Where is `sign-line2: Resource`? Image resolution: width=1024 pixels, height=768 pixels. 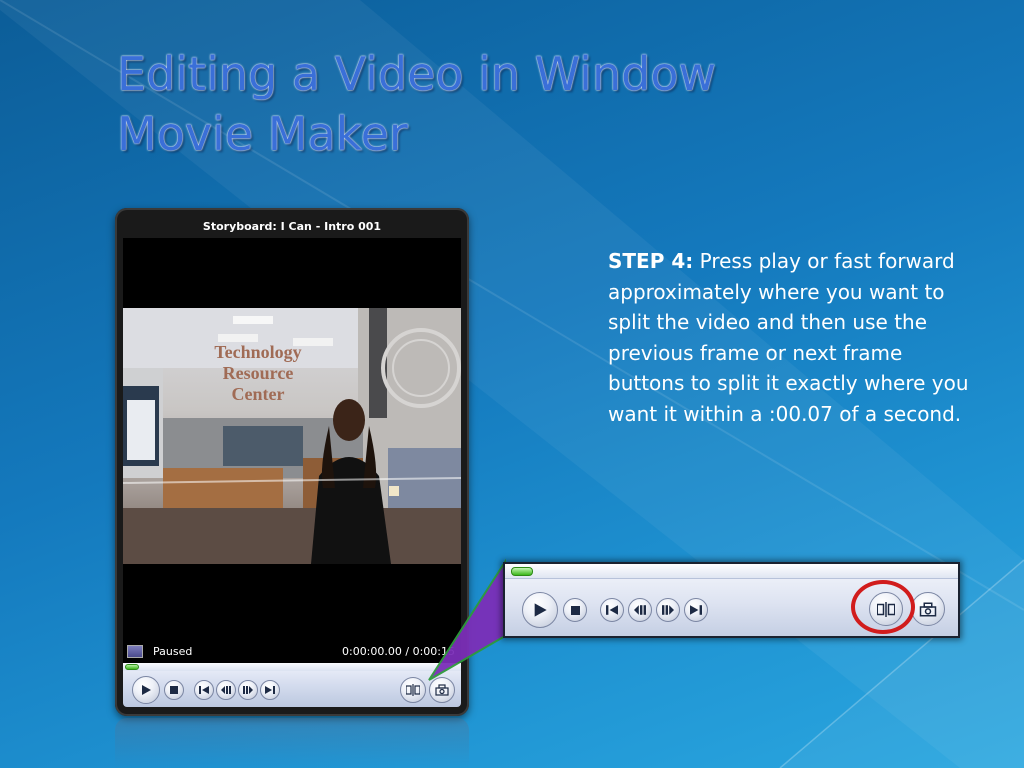 sign-line2: Resource is located at coordinates (258, 373).